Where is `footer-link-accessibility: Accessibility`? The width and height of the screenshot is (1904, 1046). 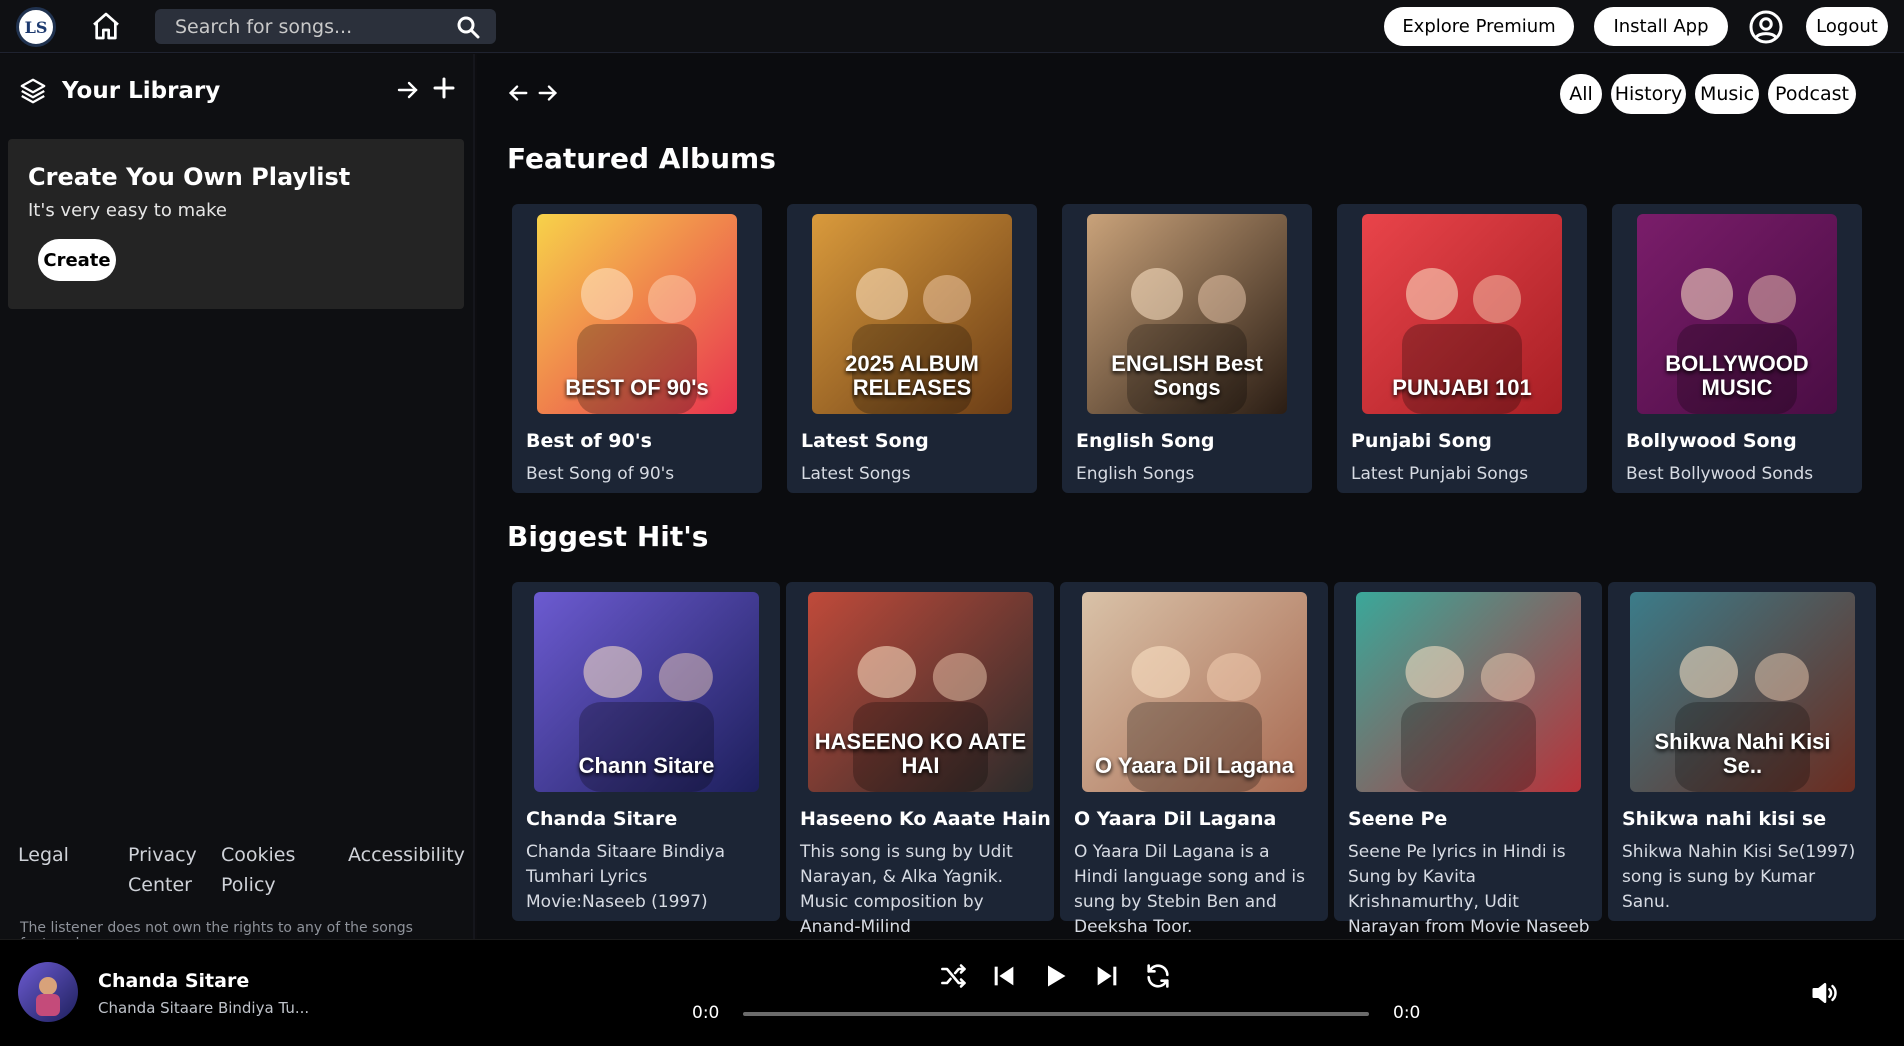 footer-link-accessibility: Accessibility is located at coordinates (406, 855).